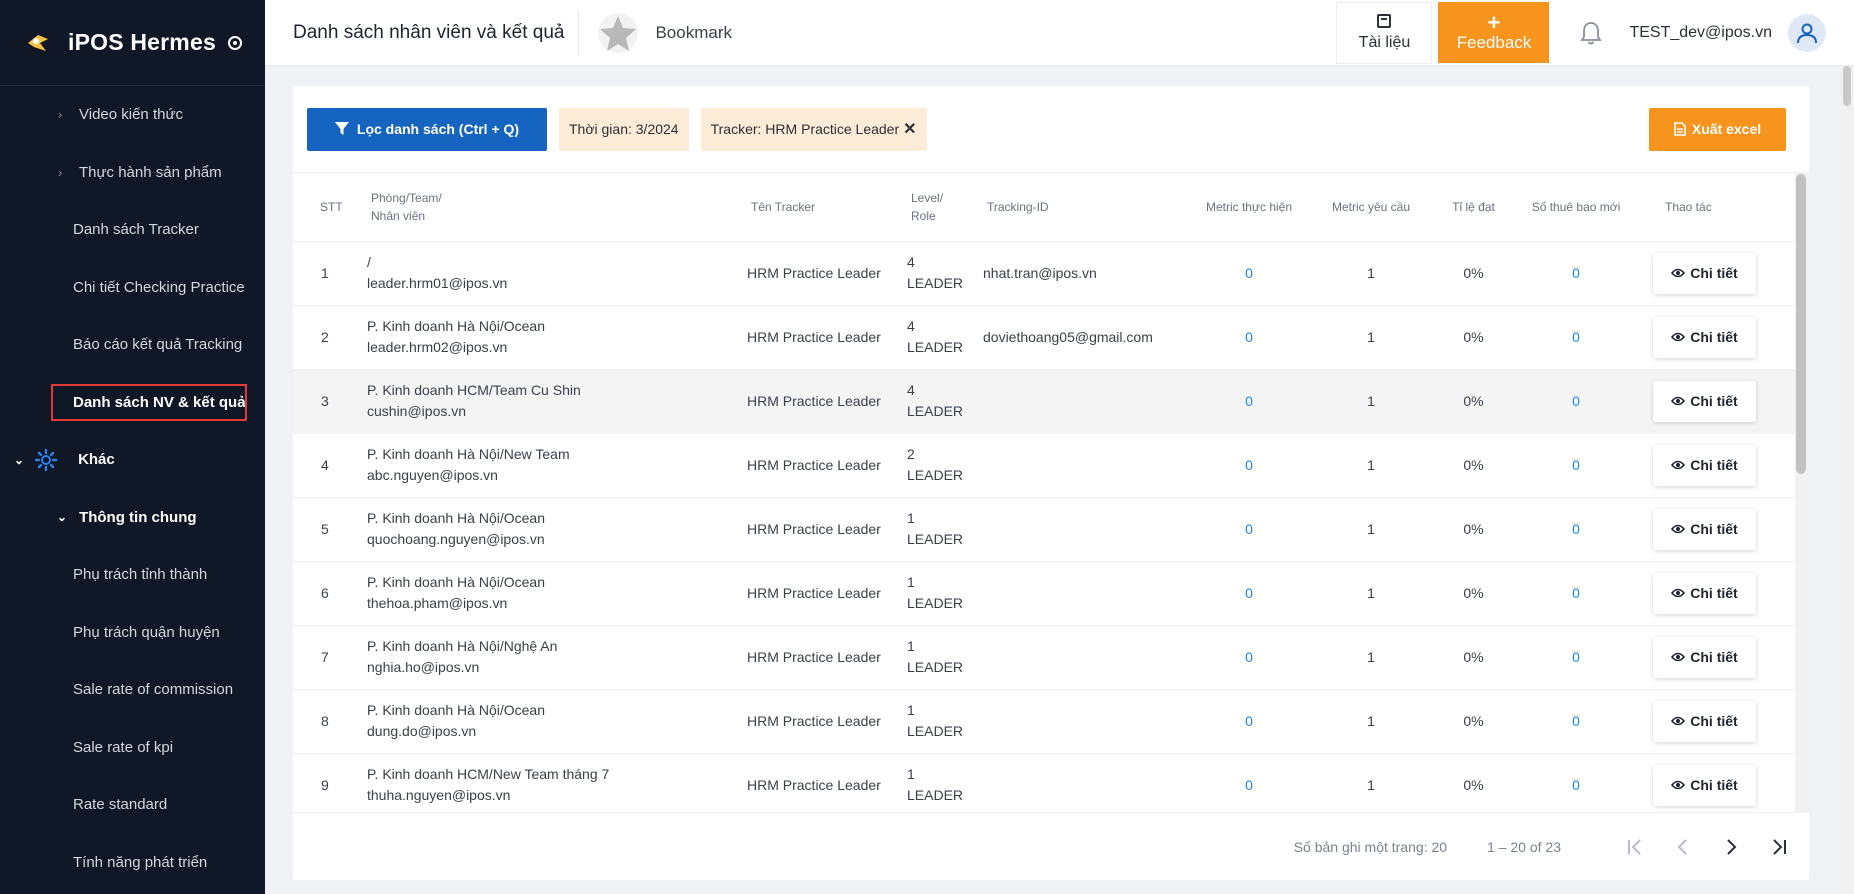 This screenshot has height=894, width=1854. I want to click on sidebar-item-label: Video kiến thức, so click(131, 115).